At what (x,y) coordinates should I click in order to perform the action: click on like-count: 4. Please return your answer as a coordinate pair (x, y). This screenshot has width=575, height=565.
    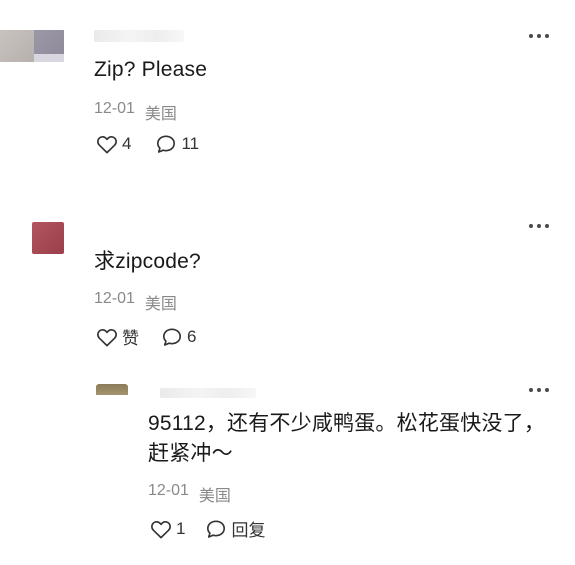
    Looking at the image, I should click on (127, 143).